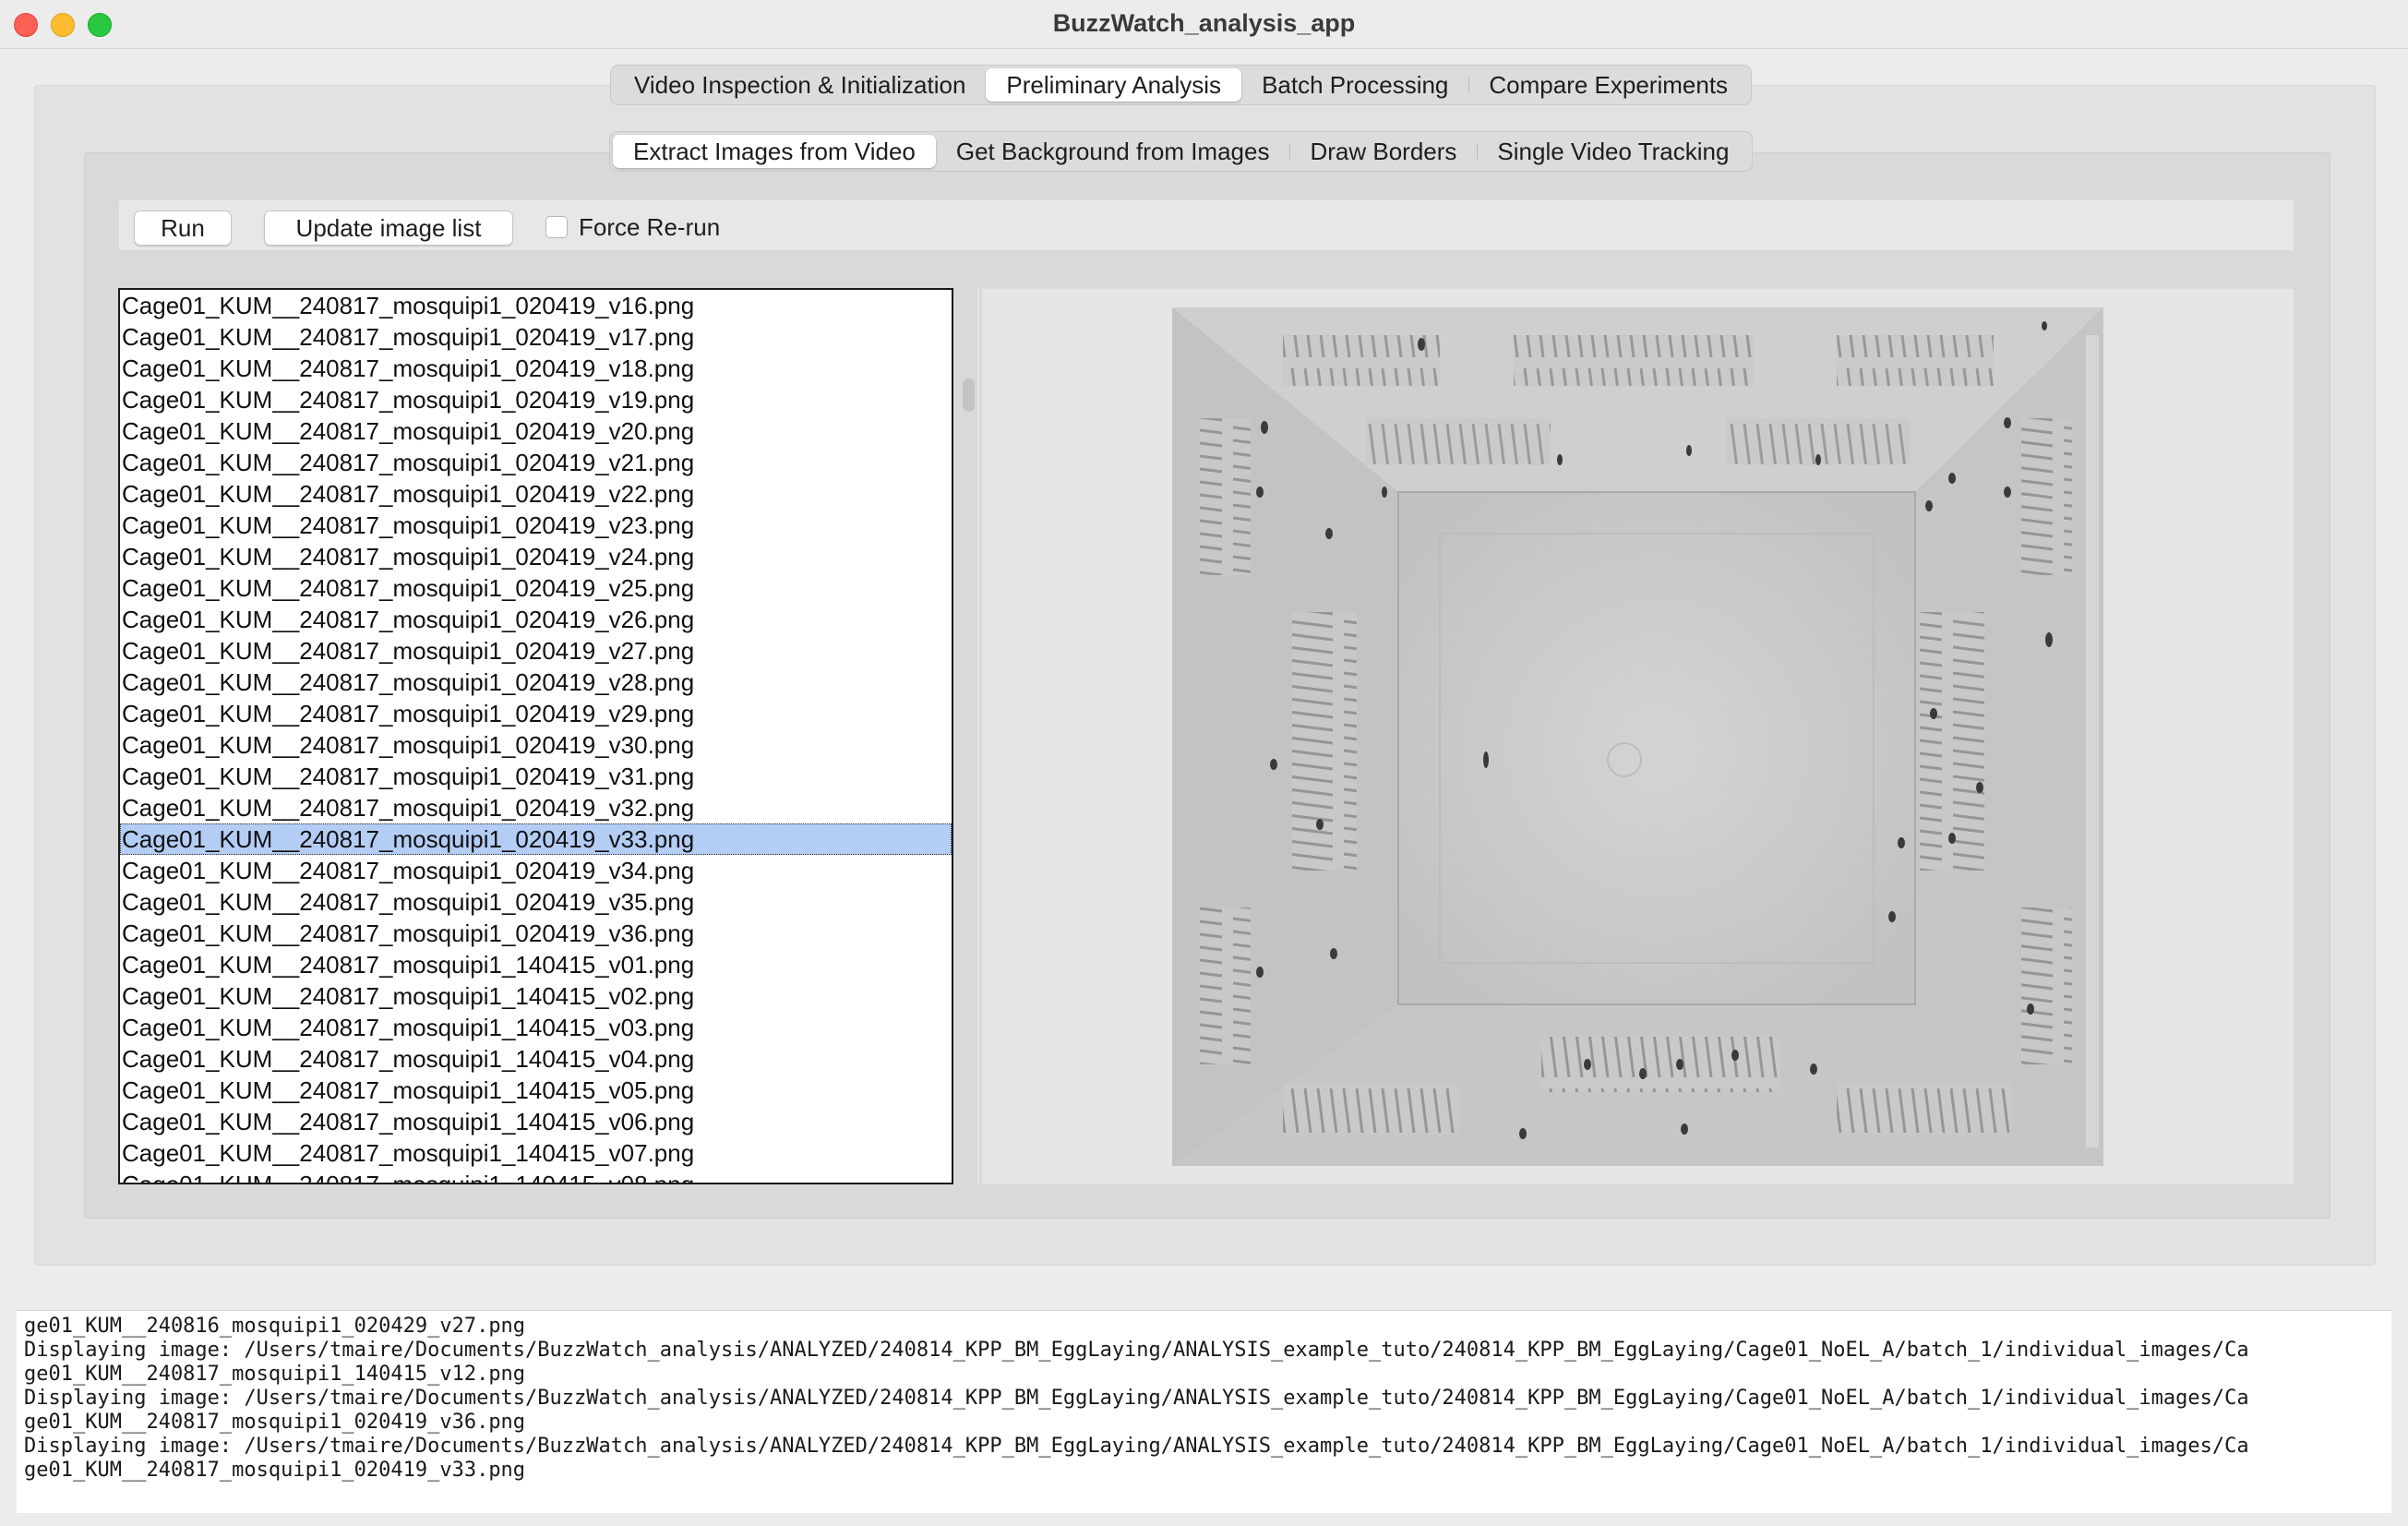 The width and height of the screenshot is (2408, 1526). I want to click on run-button: Run, so click(183, 228).